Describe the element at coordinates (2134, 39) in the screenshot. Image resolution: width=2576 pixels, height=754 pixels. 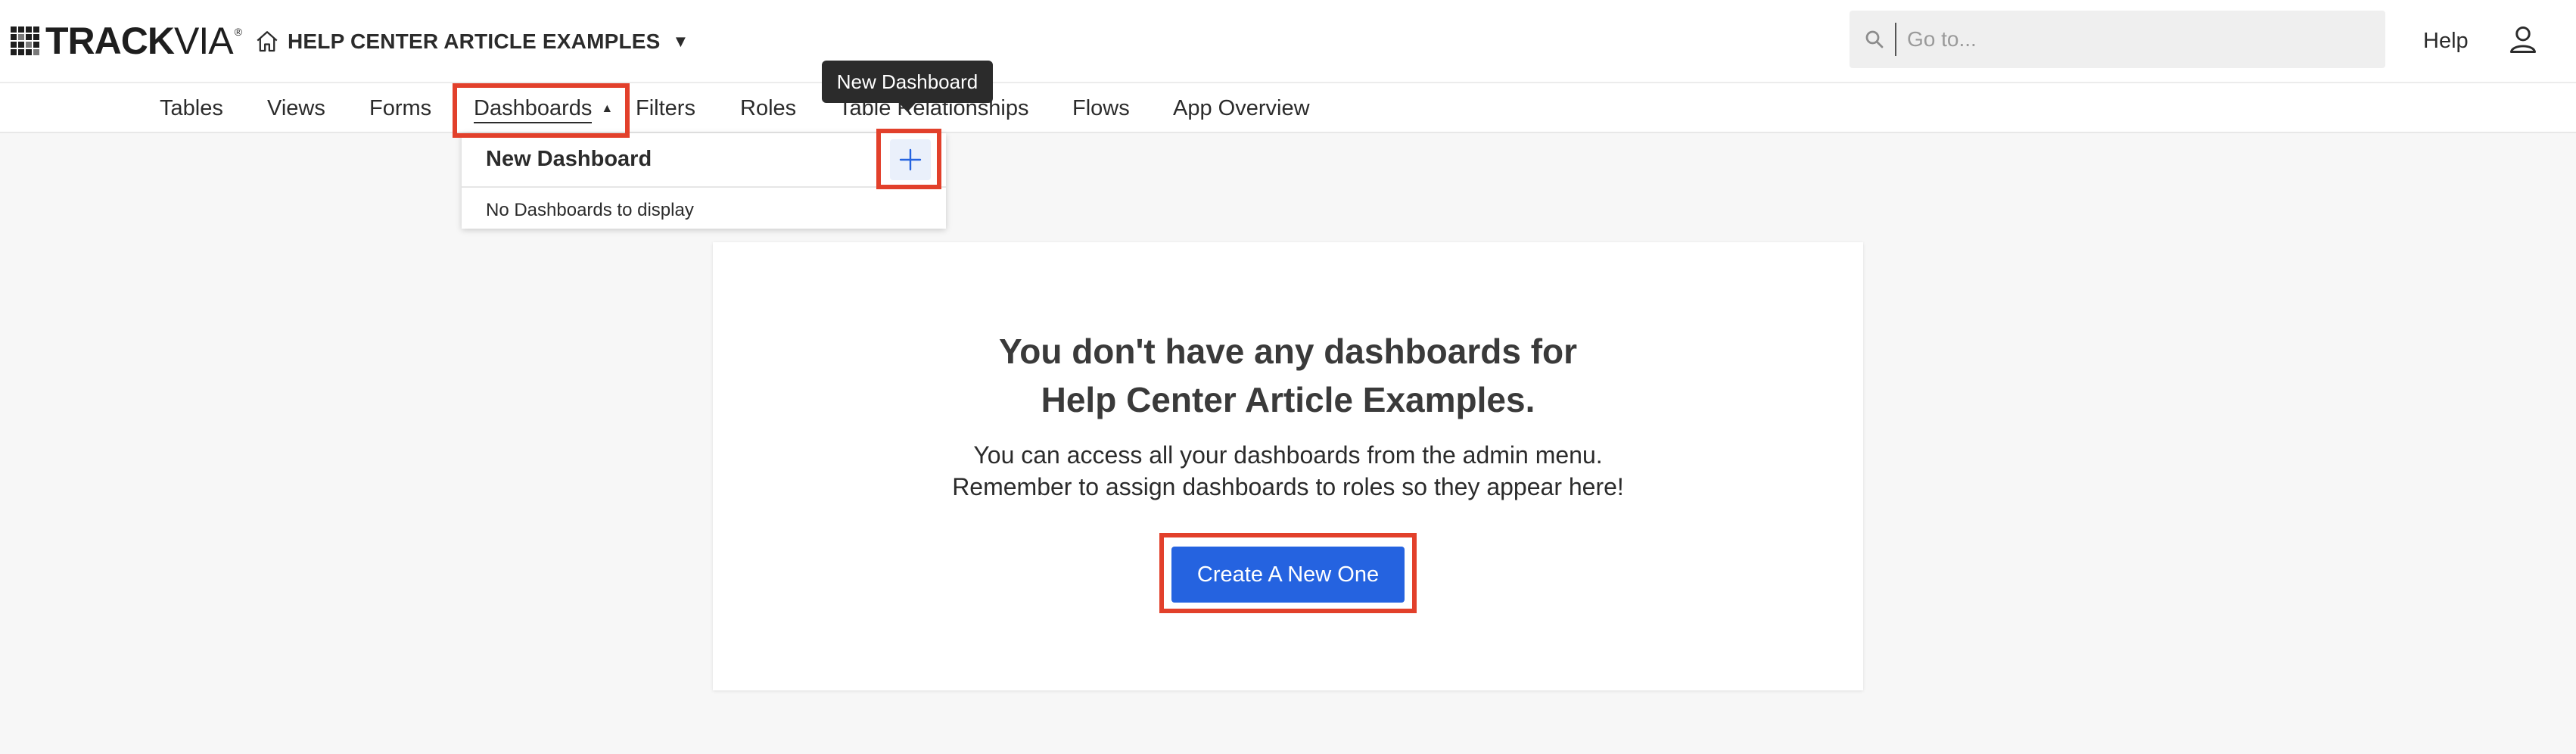
I see `search-input` at that location.